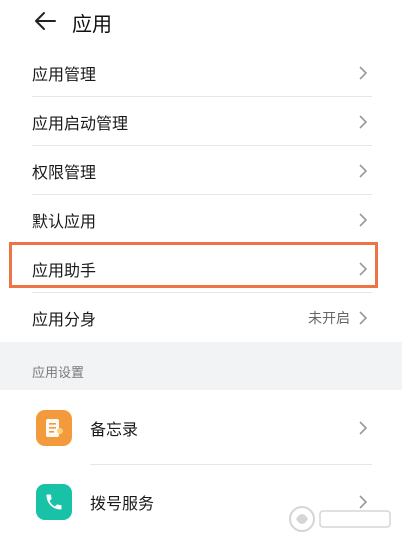 The height and width of the screenshot is (545, 402). I want to click on app-item-dialer: 拨号服务, so click(201, 502).